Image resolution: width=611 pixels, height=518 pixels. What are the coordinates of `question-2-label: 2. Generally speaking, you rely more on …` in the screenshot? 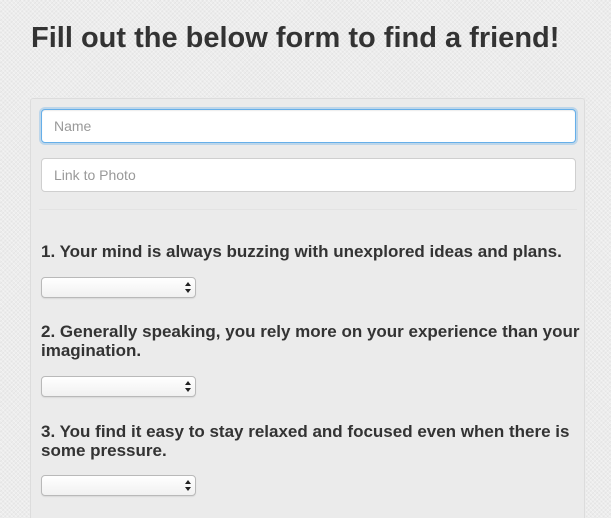 It's located at (310, 341).